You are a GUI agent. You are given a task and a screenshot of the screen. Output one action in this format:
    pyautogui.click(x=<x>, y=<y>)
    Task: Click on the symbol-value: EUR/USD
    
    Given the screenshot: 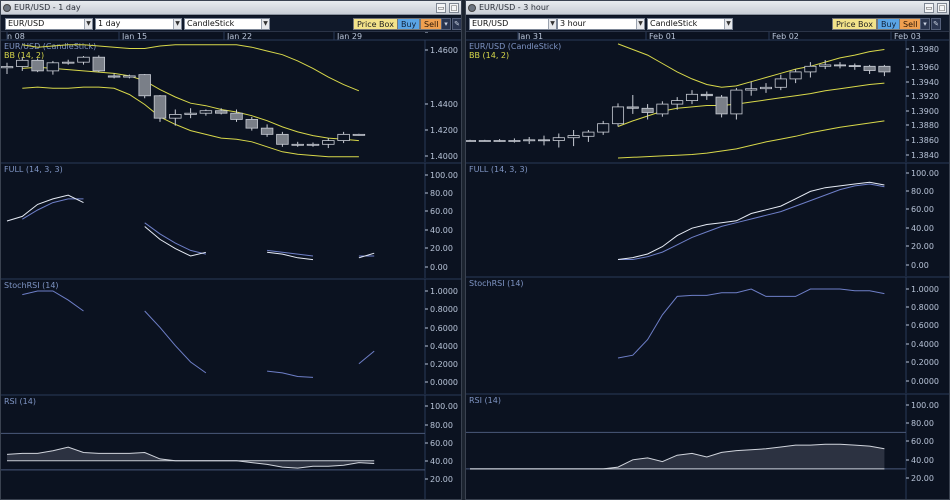 What is the action you would take?
    pyautogui.click(x=490, y=23)
    